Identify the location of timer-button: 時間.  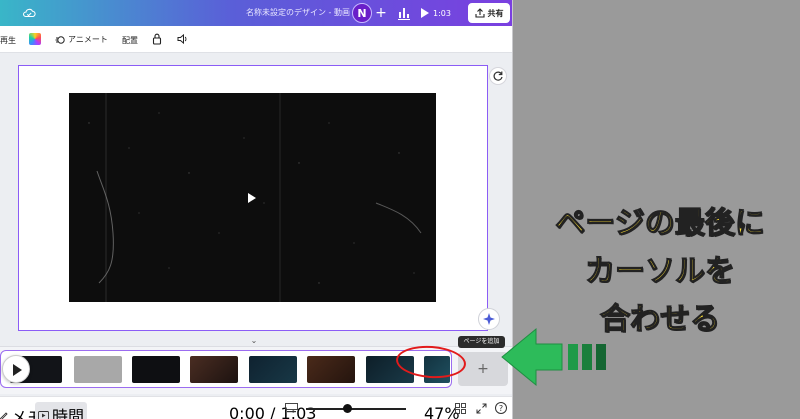
(61, 410).